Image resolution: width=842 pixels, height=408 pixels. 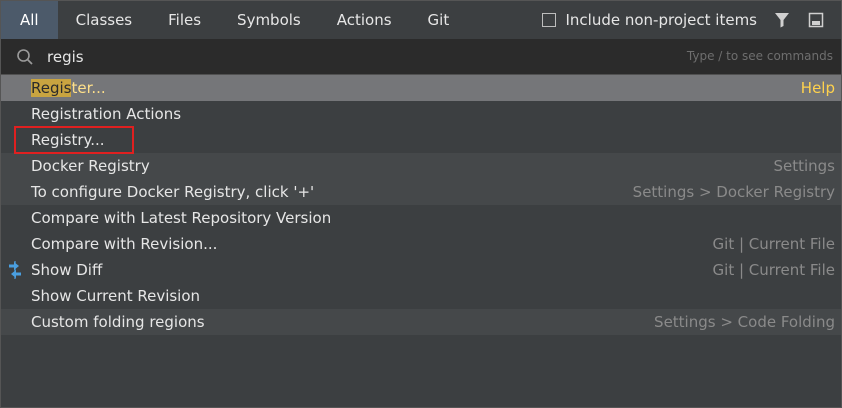 I want to click on result-hint: Settings > Code Folding, so click(x=744, y=322).